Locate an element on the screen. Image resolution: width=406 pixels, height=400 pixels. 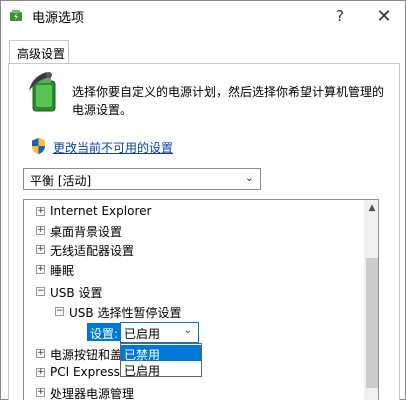
tree-item-label: 无线适配器设置 is located at coordinates (92, 251).